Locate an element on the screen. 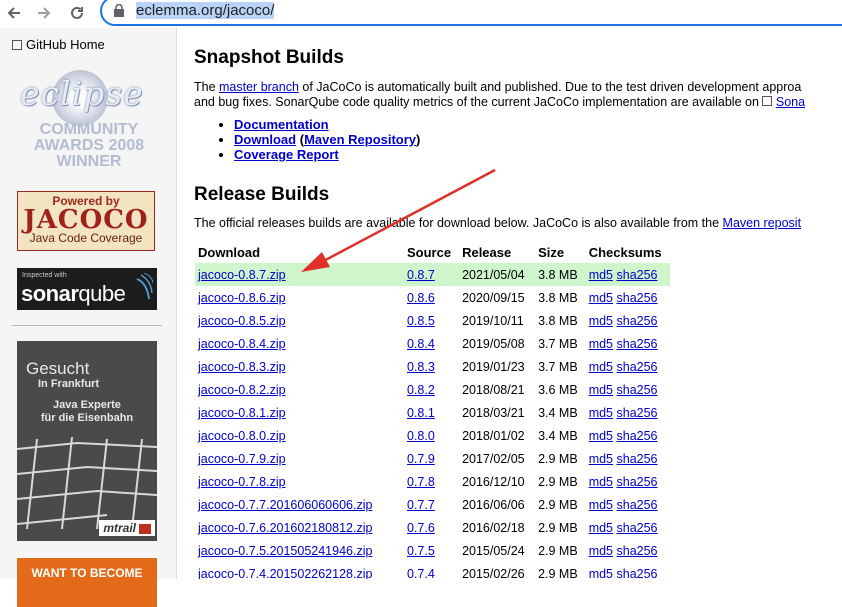 Image resolution: width=842 pixels, height=607 pixels. source-version-link: 0.7.9 is located at coordinates (421, 459).